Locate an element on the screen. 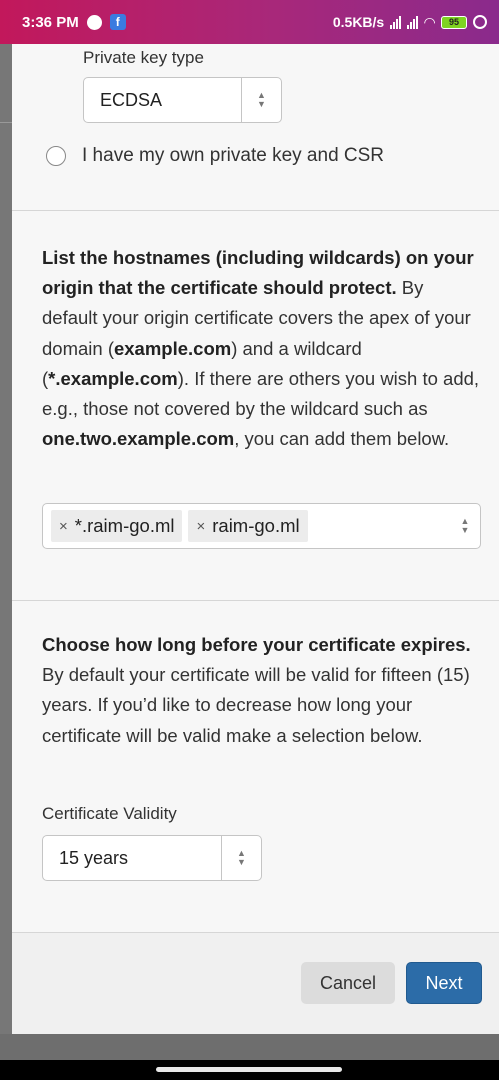 This screenshot has height=1080, width=499. validity-select: 15 years ▲ ▼ is located at coordinates (152, 858).